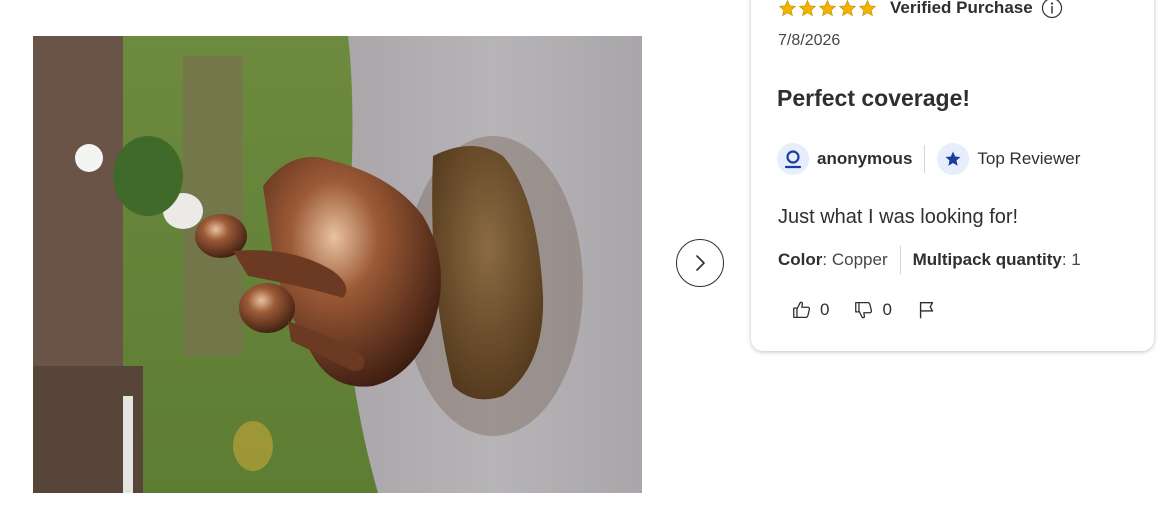 The width and height of the screenshot is (1174, 520). What do you see at coordinates (1052, 9) in the screenshot?
I see `info-icon` at bounding box center [1052, 9].